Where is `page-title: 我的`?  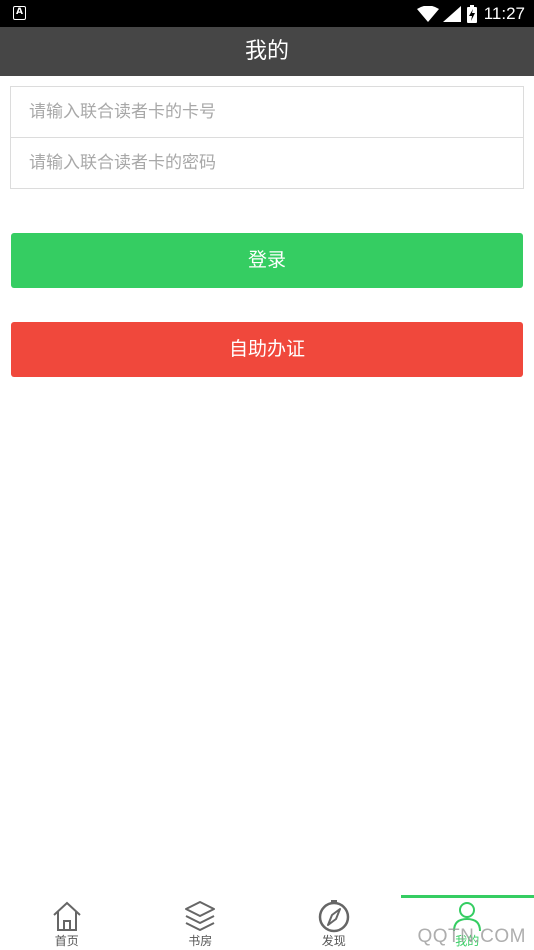
page-title: 我的 is located at coordinates (267, 51).